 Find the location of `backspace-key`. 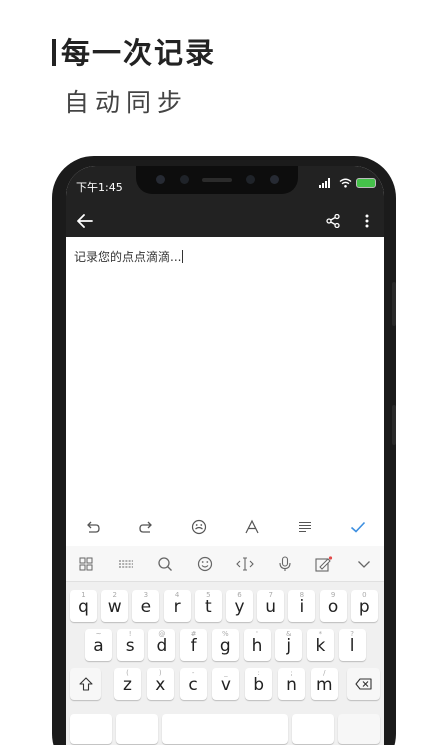

backspace-key is located at coordinates (363, 684).